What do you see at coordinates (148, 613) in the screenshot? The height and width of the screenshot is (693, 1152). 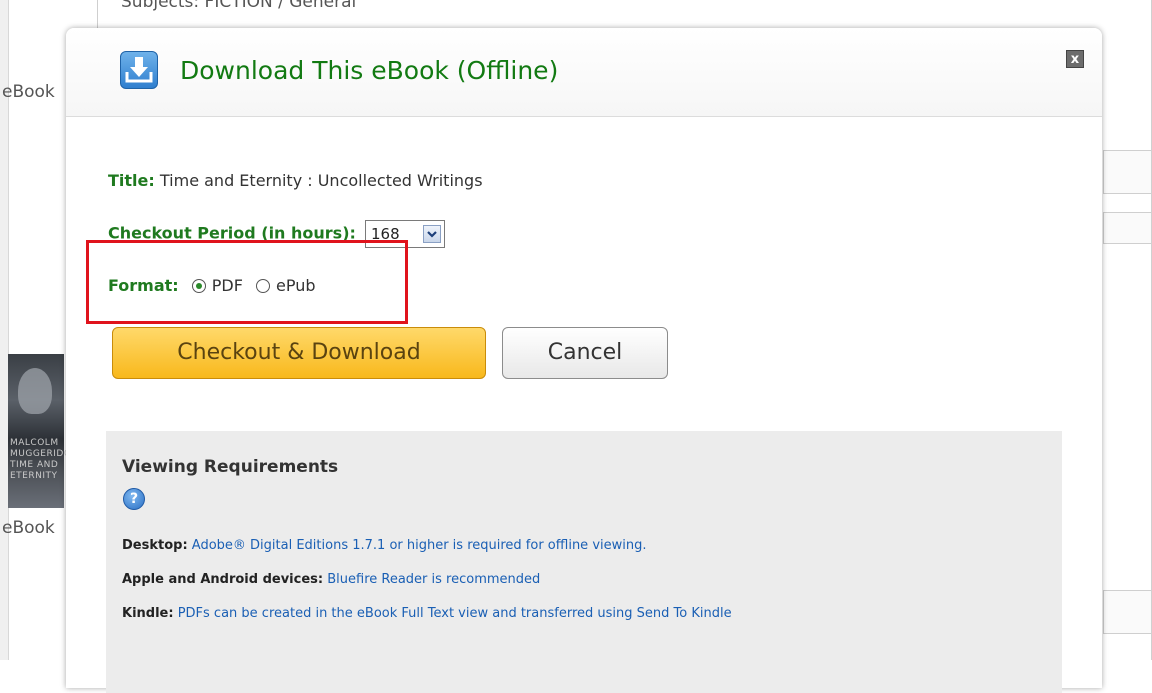 I see `requirement-key: Kindle:` at bounding box center [148, 613].